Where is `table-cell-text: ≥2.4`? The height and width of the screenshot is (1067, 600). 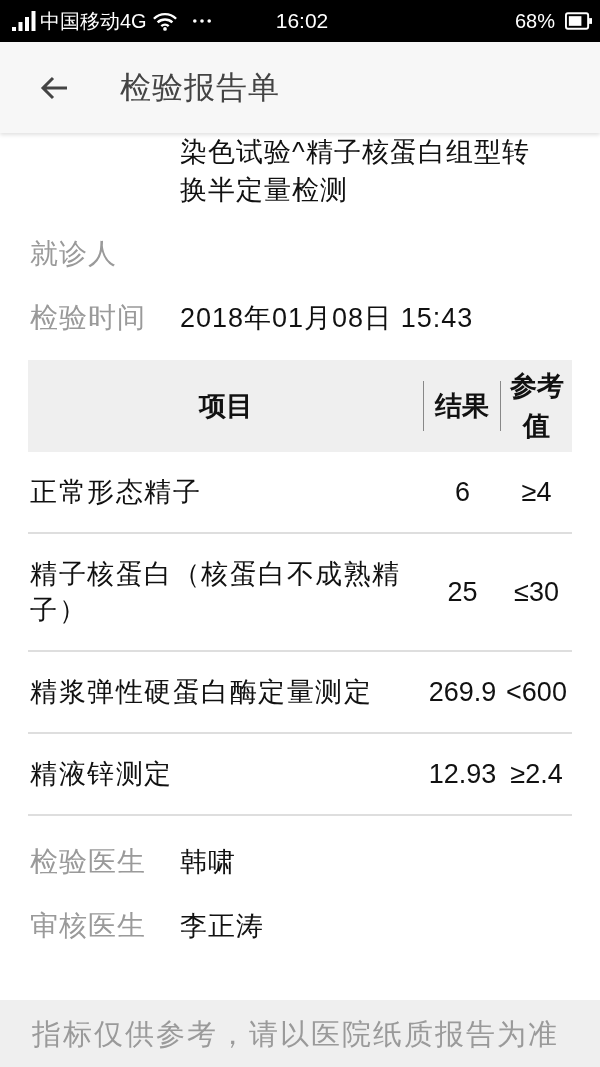
table-cell-text: ≥2.4 is located at coordinates (536, 774).